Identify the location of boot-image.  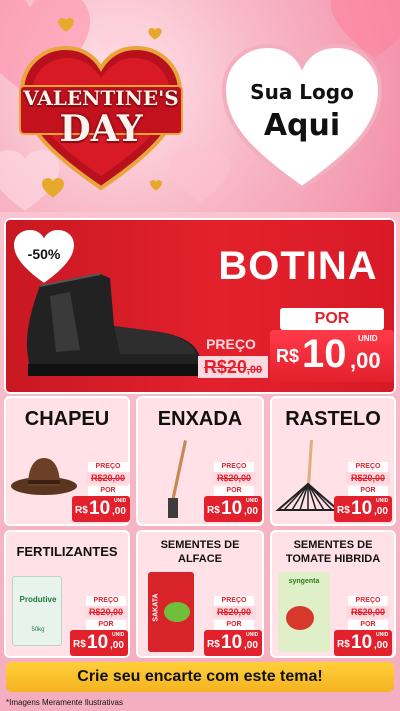
(113, 324).